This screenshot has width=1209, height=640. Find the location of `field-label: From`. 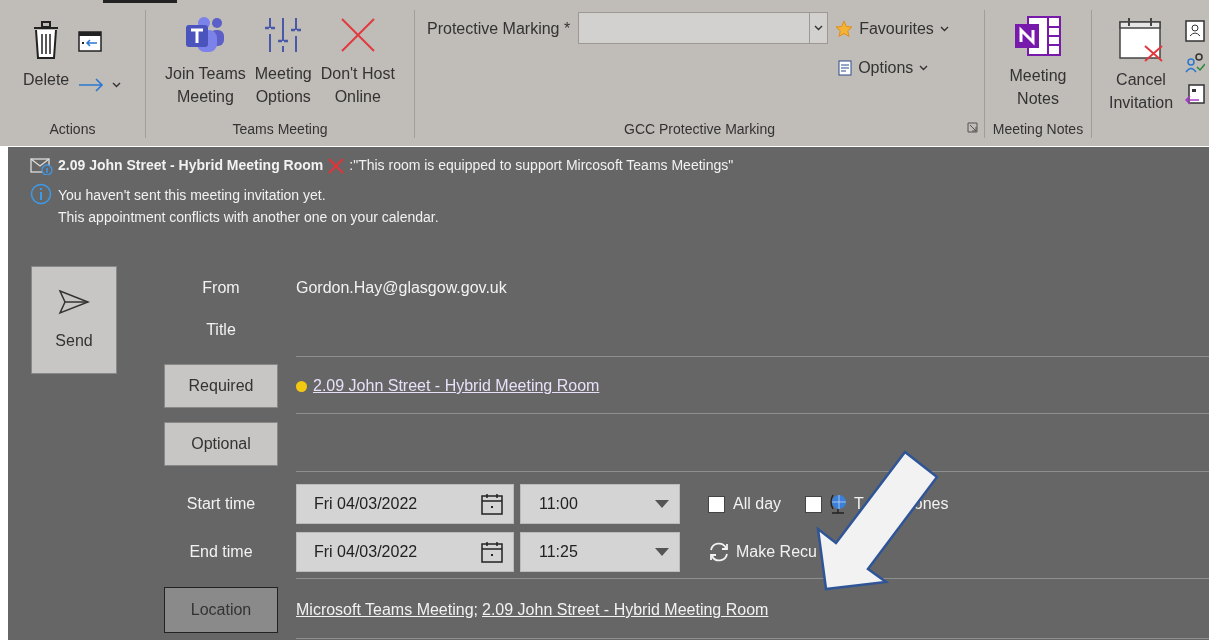

field-label: From is located at coordinates (221, 287).